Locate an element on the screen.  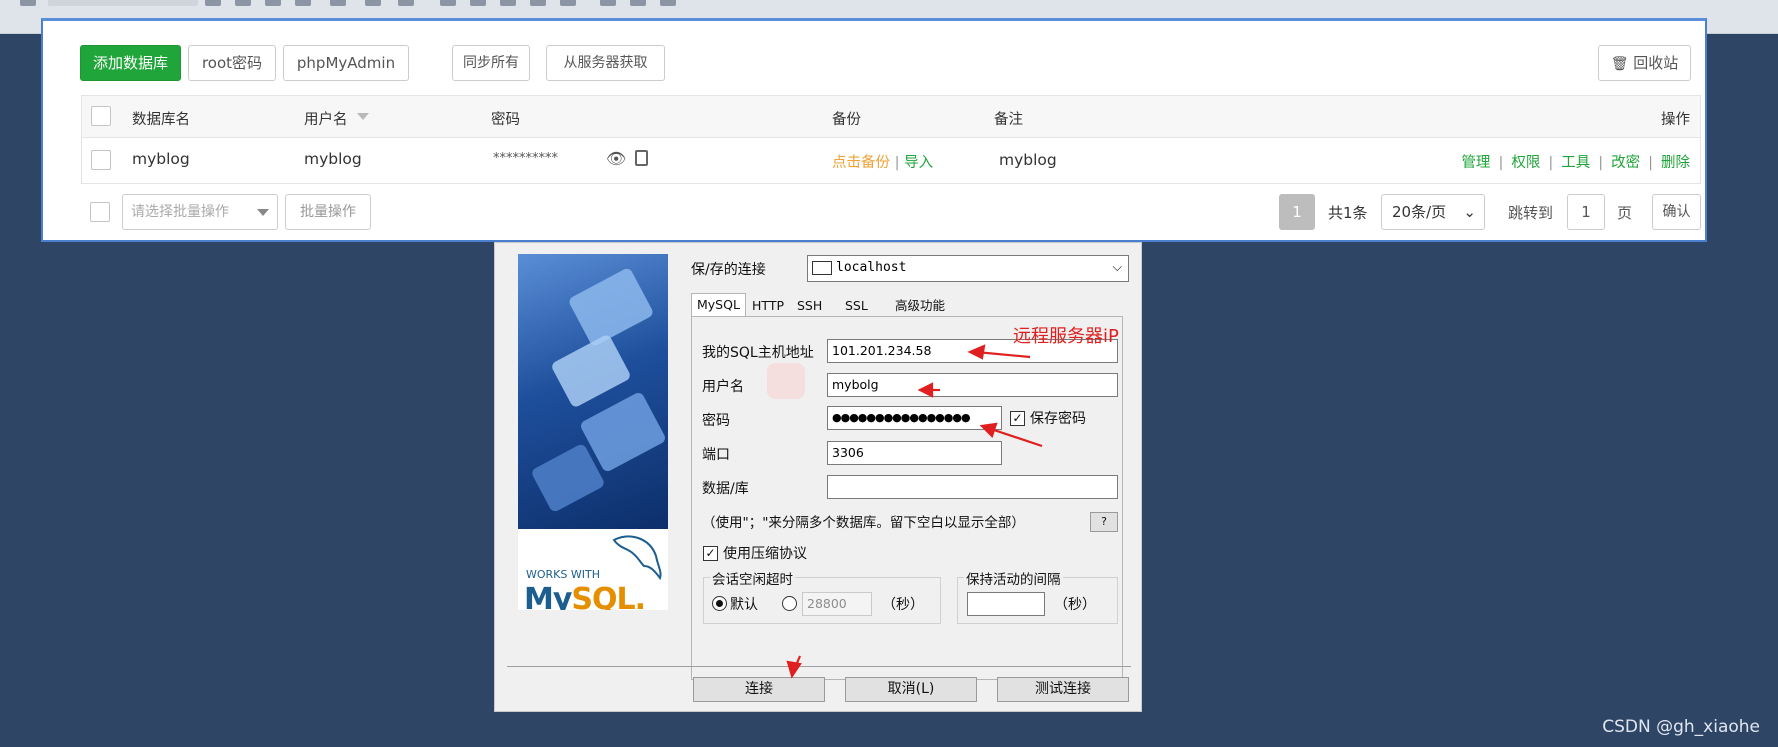
batch-action-button: 批量操作 is located at coordinates (328, 212).